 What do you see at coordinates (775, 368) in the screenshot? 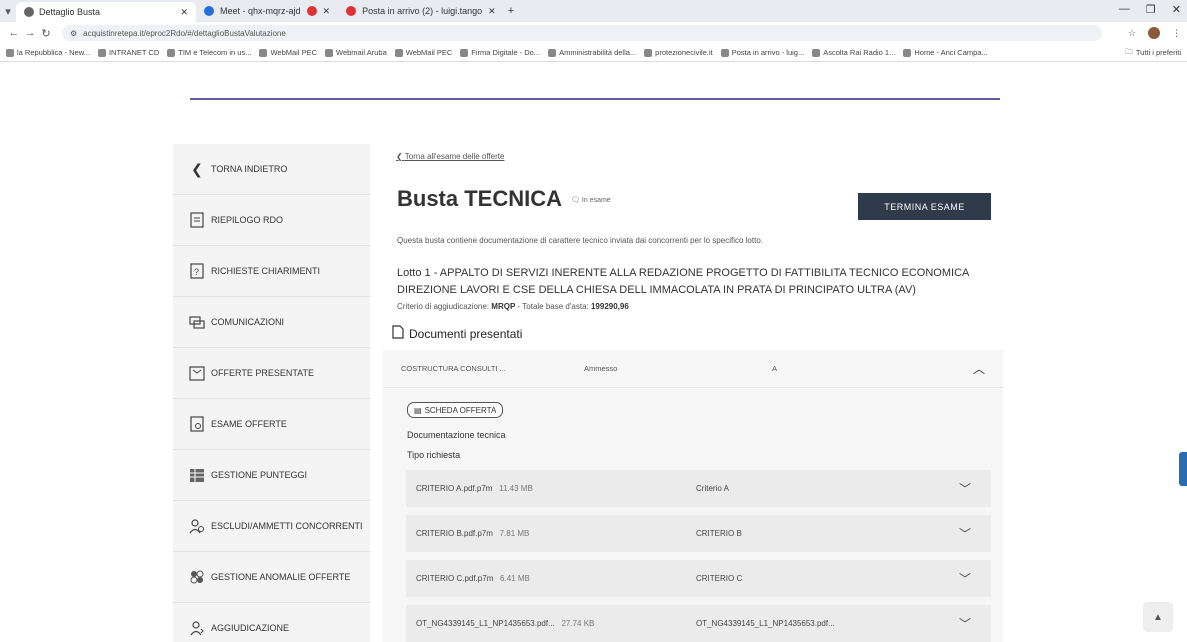
I see `offer-code: A` at bounding box center [775, 368].